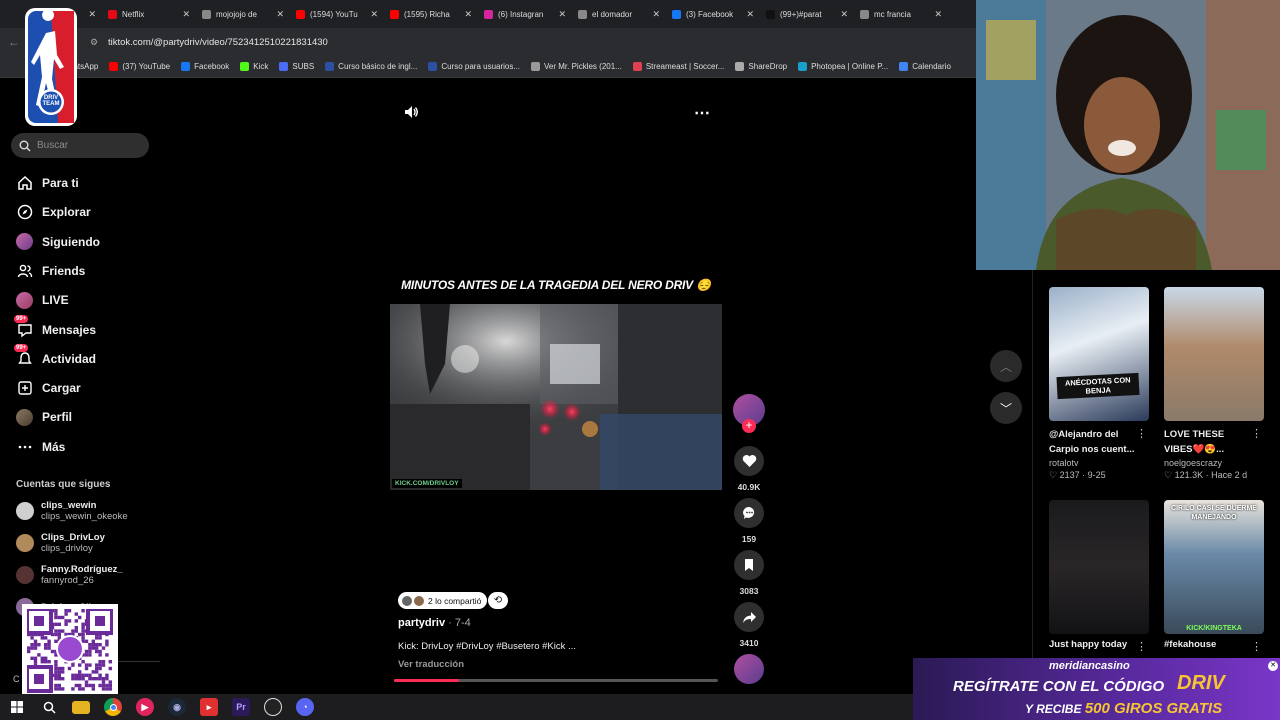  I want to click on video-player: KICK.COM/DRIVLOY, so click(556, 397).